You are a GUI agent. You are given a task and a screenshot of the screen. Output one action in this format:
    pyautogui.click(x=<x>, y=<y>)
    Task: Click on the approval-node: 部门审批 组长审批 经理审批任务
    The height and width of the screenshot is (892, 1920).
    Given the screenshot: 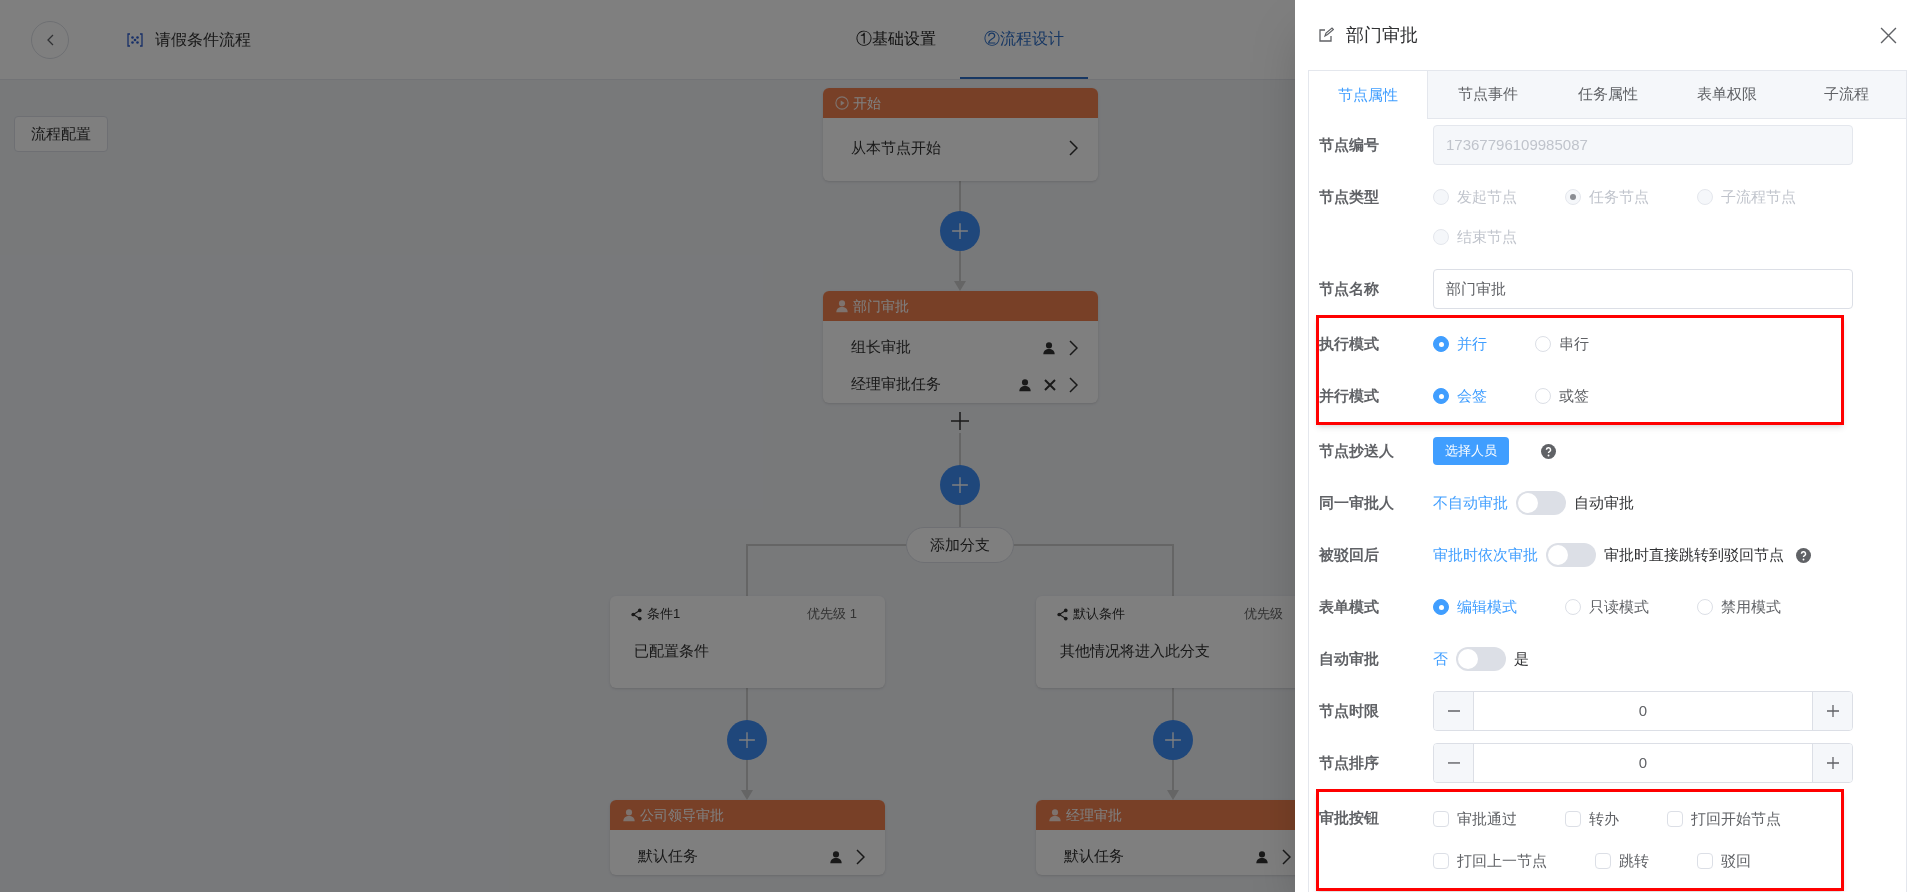 What is the action you would take?
    pyautogui.click(x=960, y=347)
    